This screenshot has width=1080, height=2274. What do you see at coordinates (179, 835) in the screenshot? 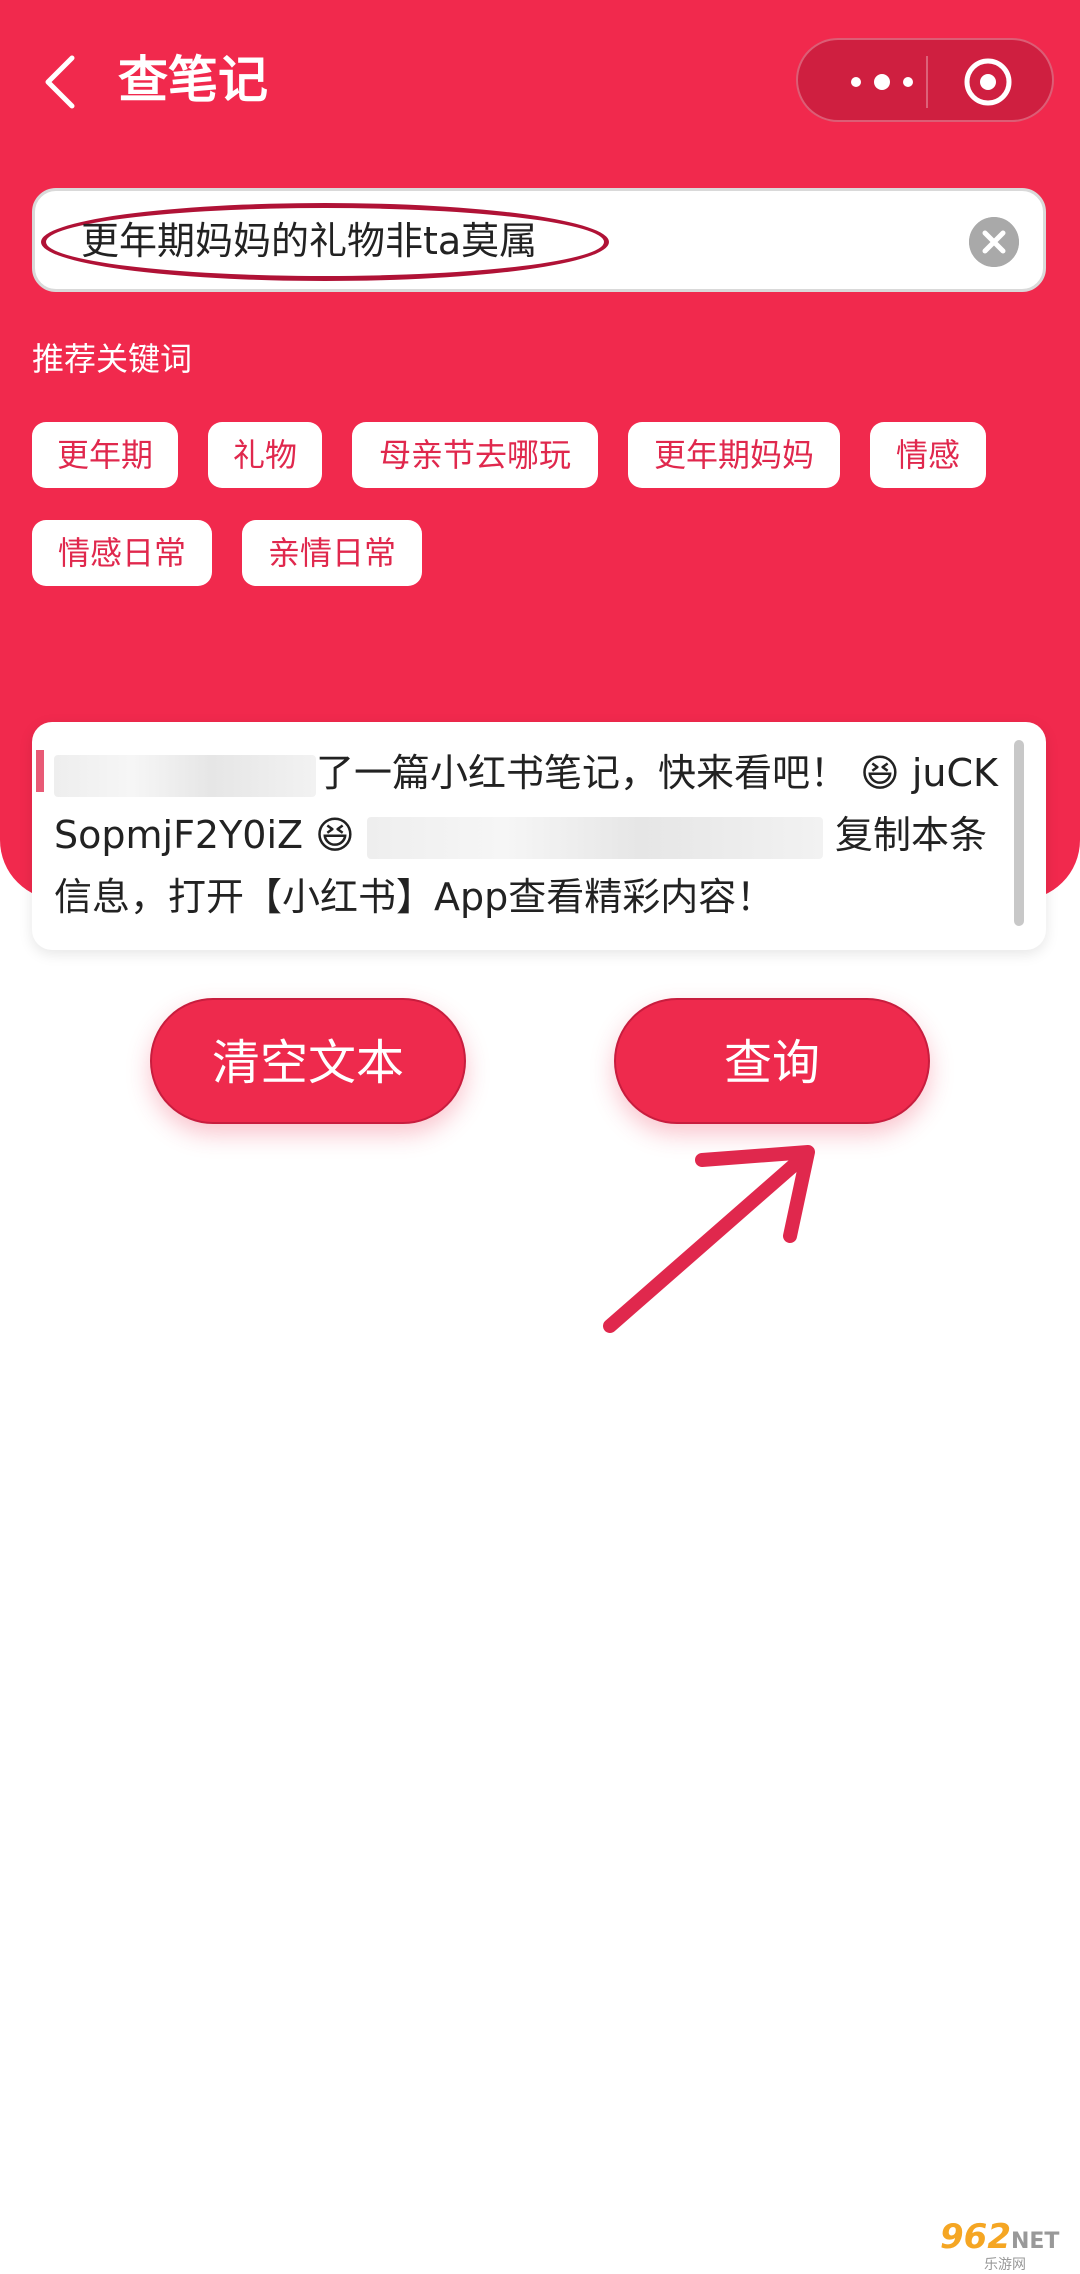
I see `share-code-part2: SopmjF2Y0iZ` at bounding box center [179, 835].